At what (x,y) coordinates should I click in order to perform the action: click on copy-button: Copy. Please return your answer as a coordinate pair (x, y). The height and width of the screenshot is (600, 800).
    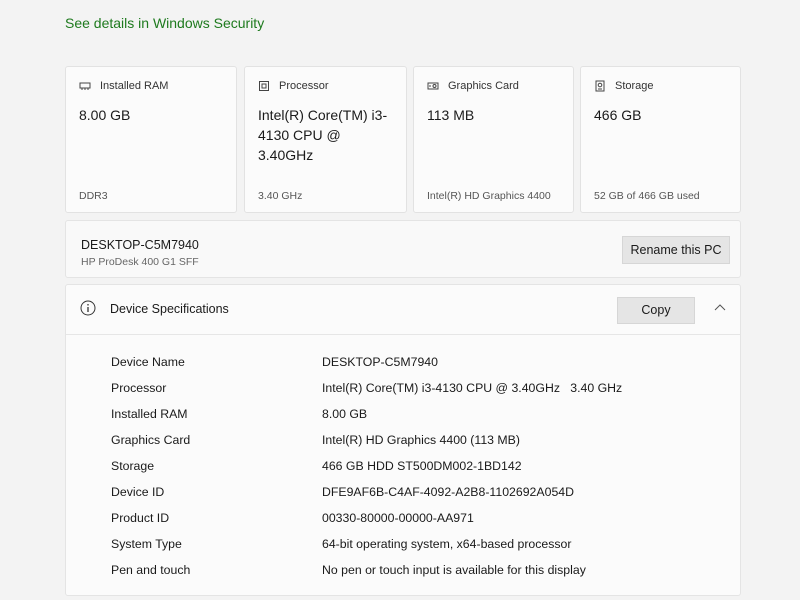
    Looking at the image, I should click on (656, 310).